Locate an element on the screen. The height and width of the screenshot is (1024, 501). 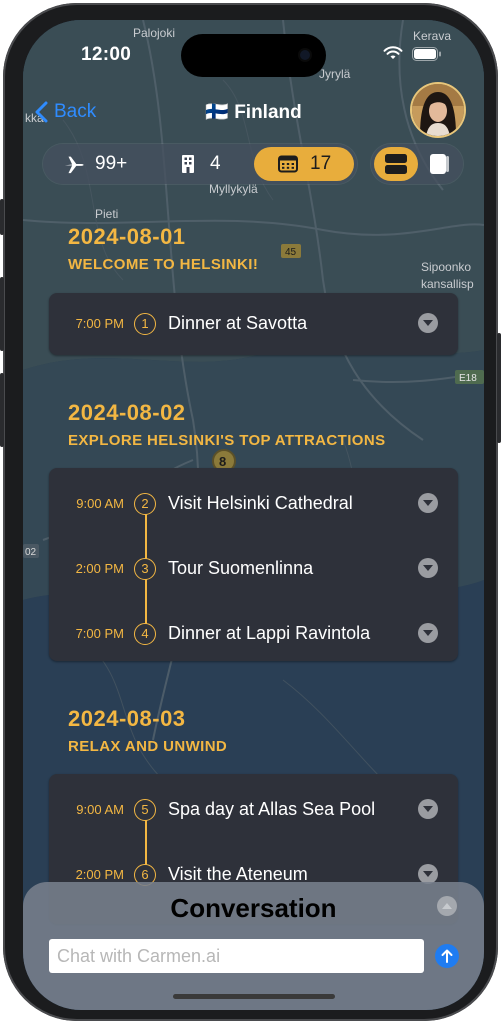
calendar-icon is located at coordinates (288, 164).